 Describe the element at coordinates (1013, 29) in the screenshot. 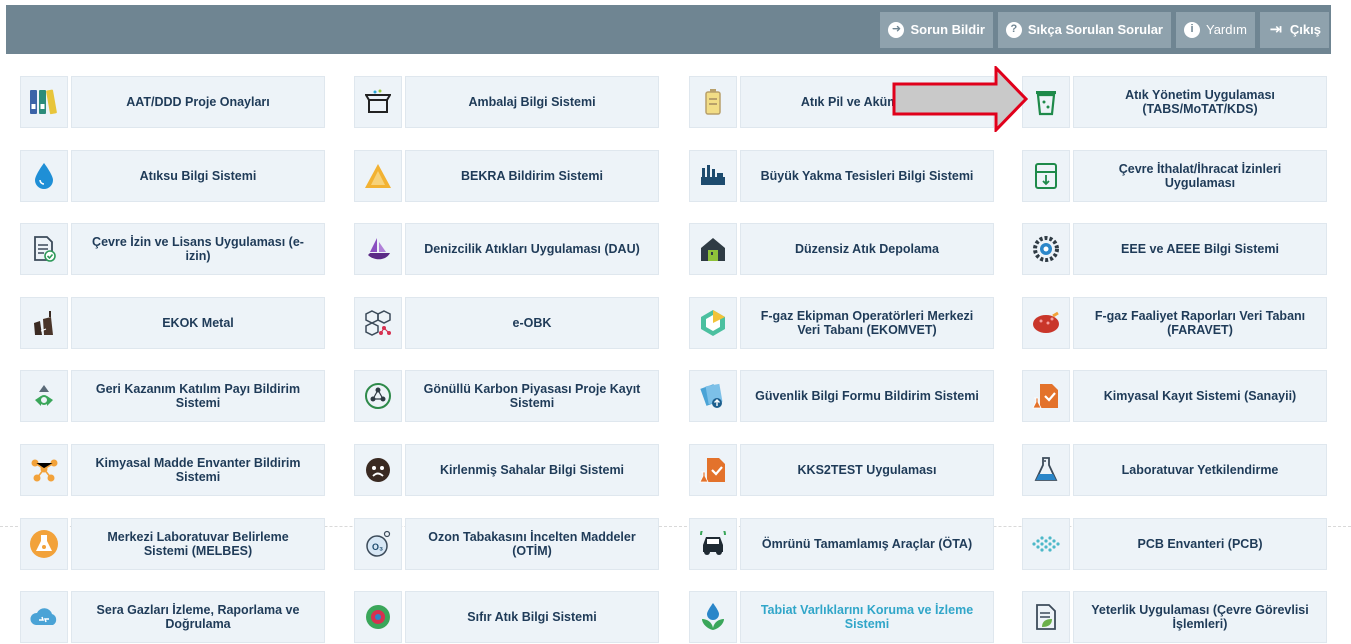

I see `question-icon: ?` at that location.